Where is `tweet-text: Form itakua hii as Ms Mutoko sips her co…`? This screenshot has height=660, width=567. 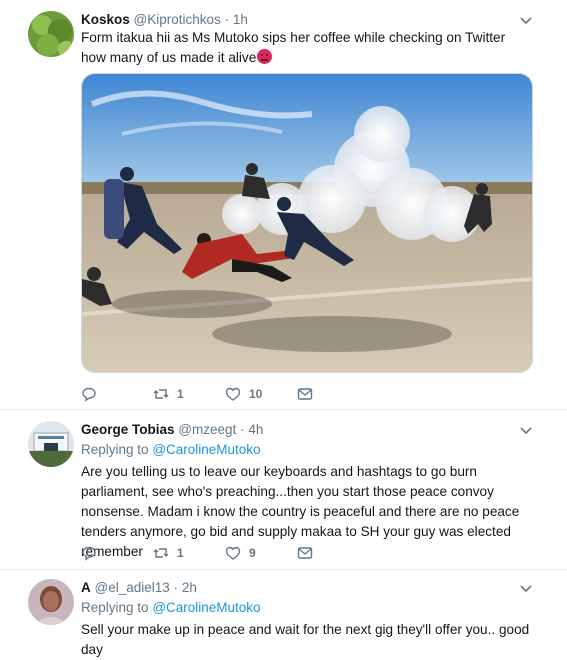
tweet-text: Form itakua hii as Ms Mutoko sips her co… is located at coordinates (306, 48).